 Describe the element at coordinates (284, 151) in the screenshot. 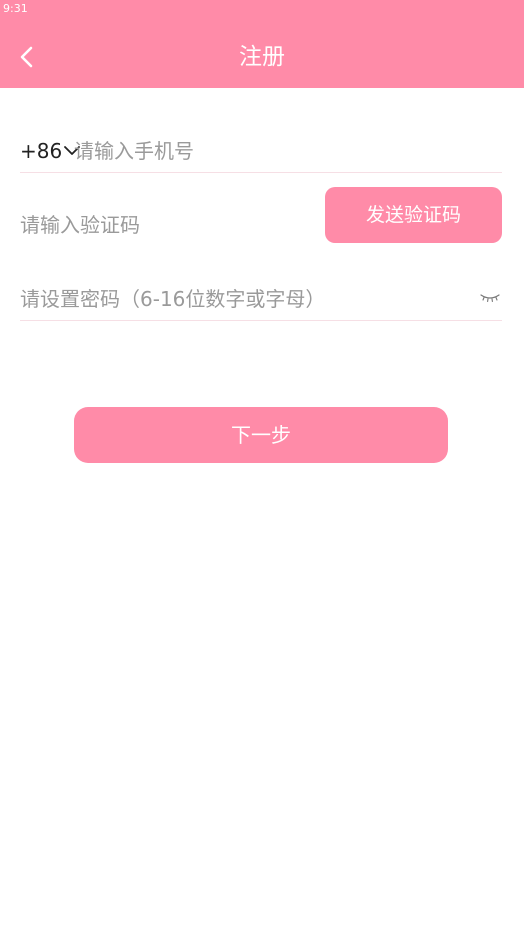

I see `phone-input` at that location.